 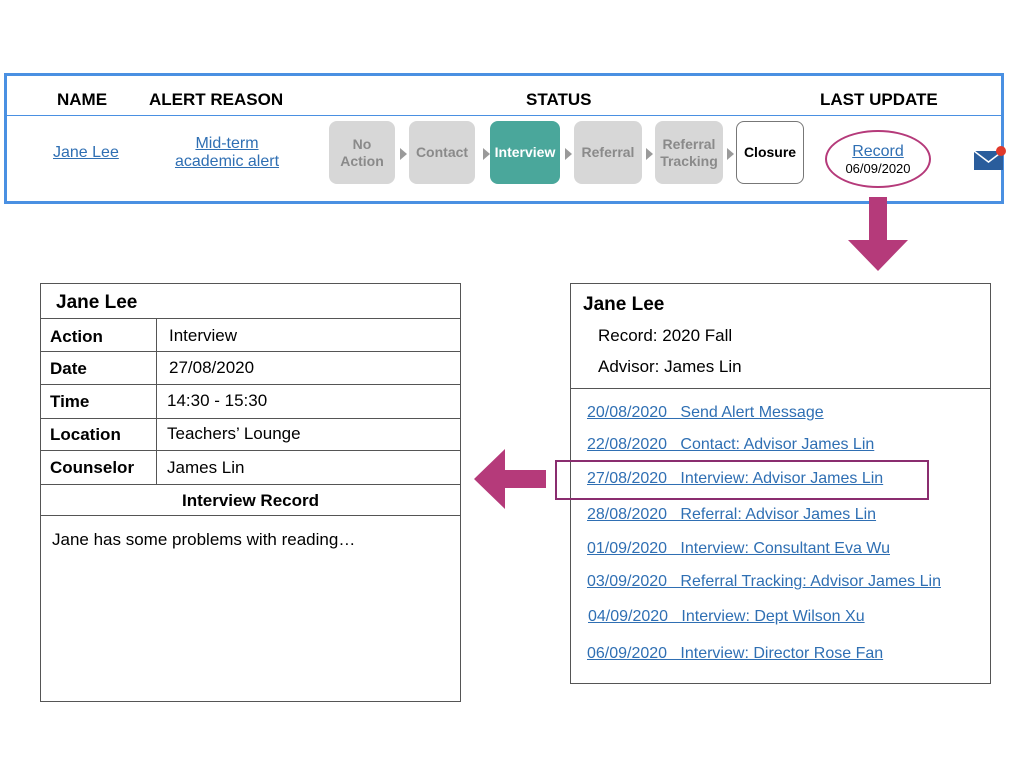 I want to click on field-value-counselor: James Lin, so click(x=206, y=467).